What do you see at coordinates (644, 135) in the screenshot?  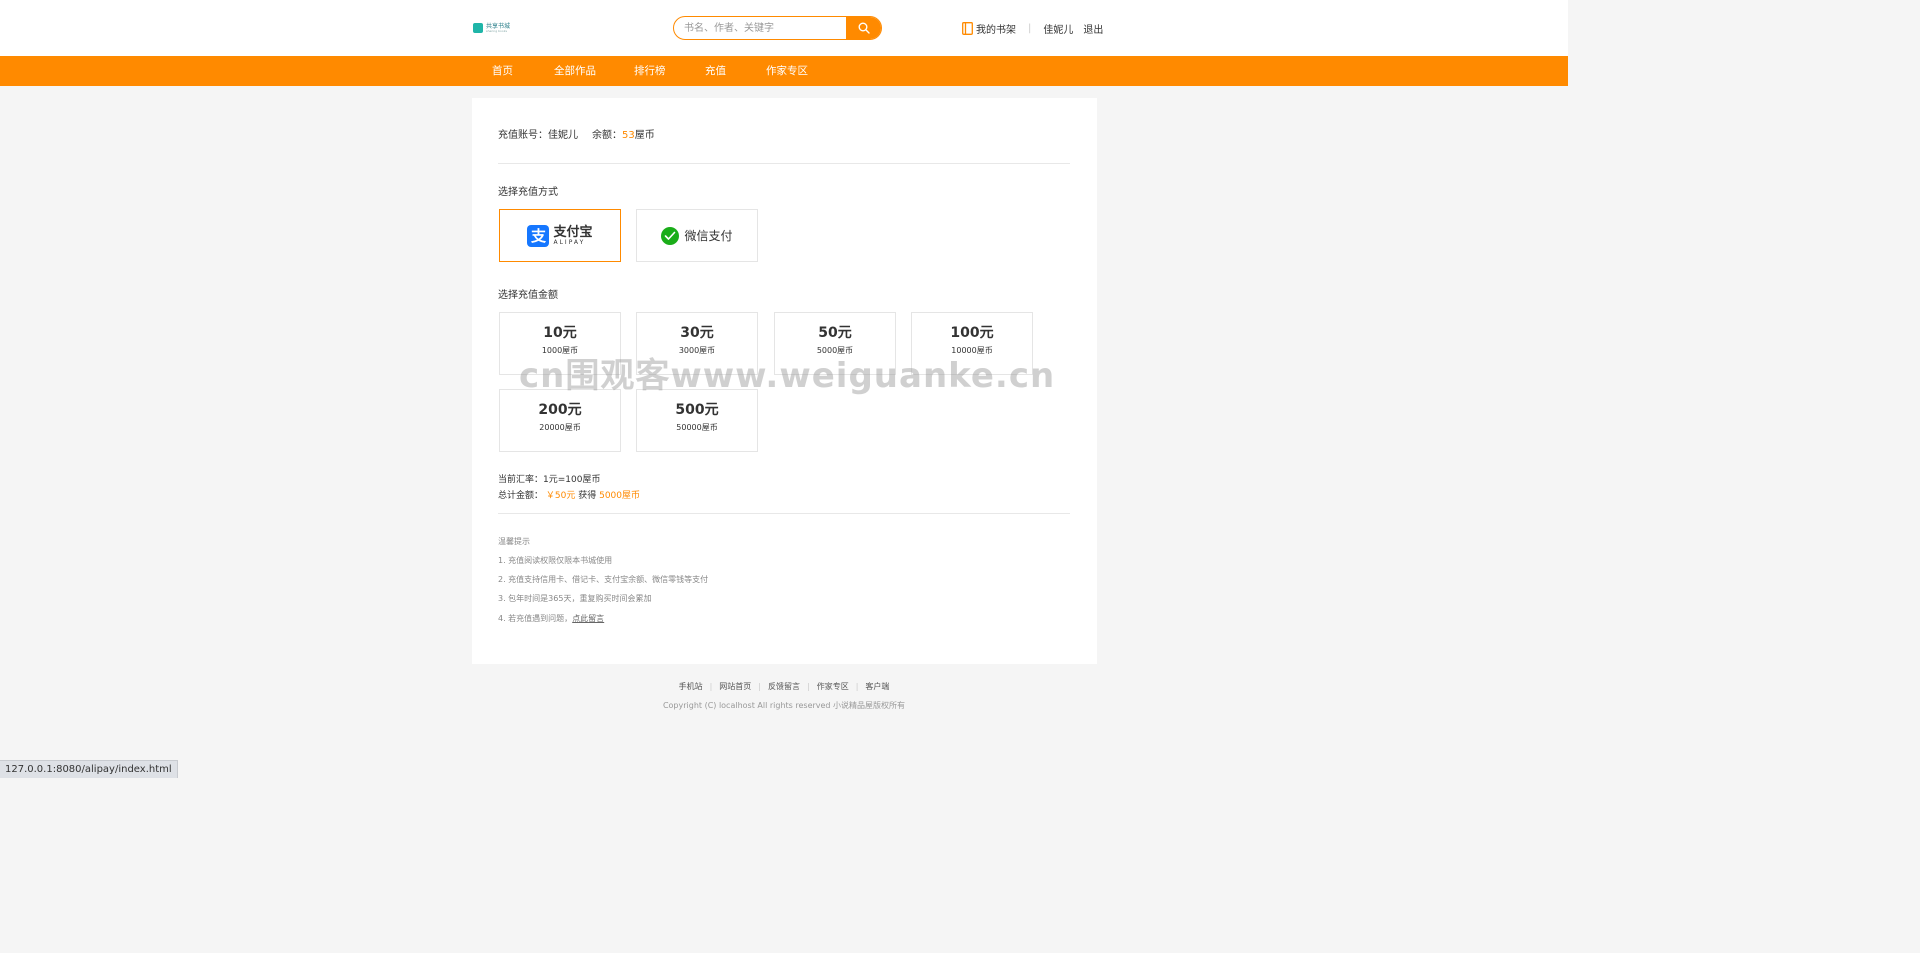 I see `balance-unit: 屋币` at bounding box center [644, 135].